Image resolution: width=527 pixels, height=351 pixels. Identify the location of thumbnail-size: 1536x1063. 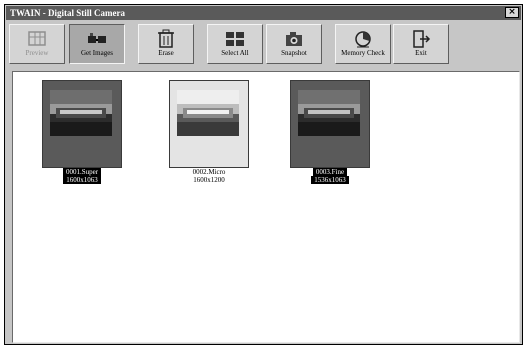
(330, 180).